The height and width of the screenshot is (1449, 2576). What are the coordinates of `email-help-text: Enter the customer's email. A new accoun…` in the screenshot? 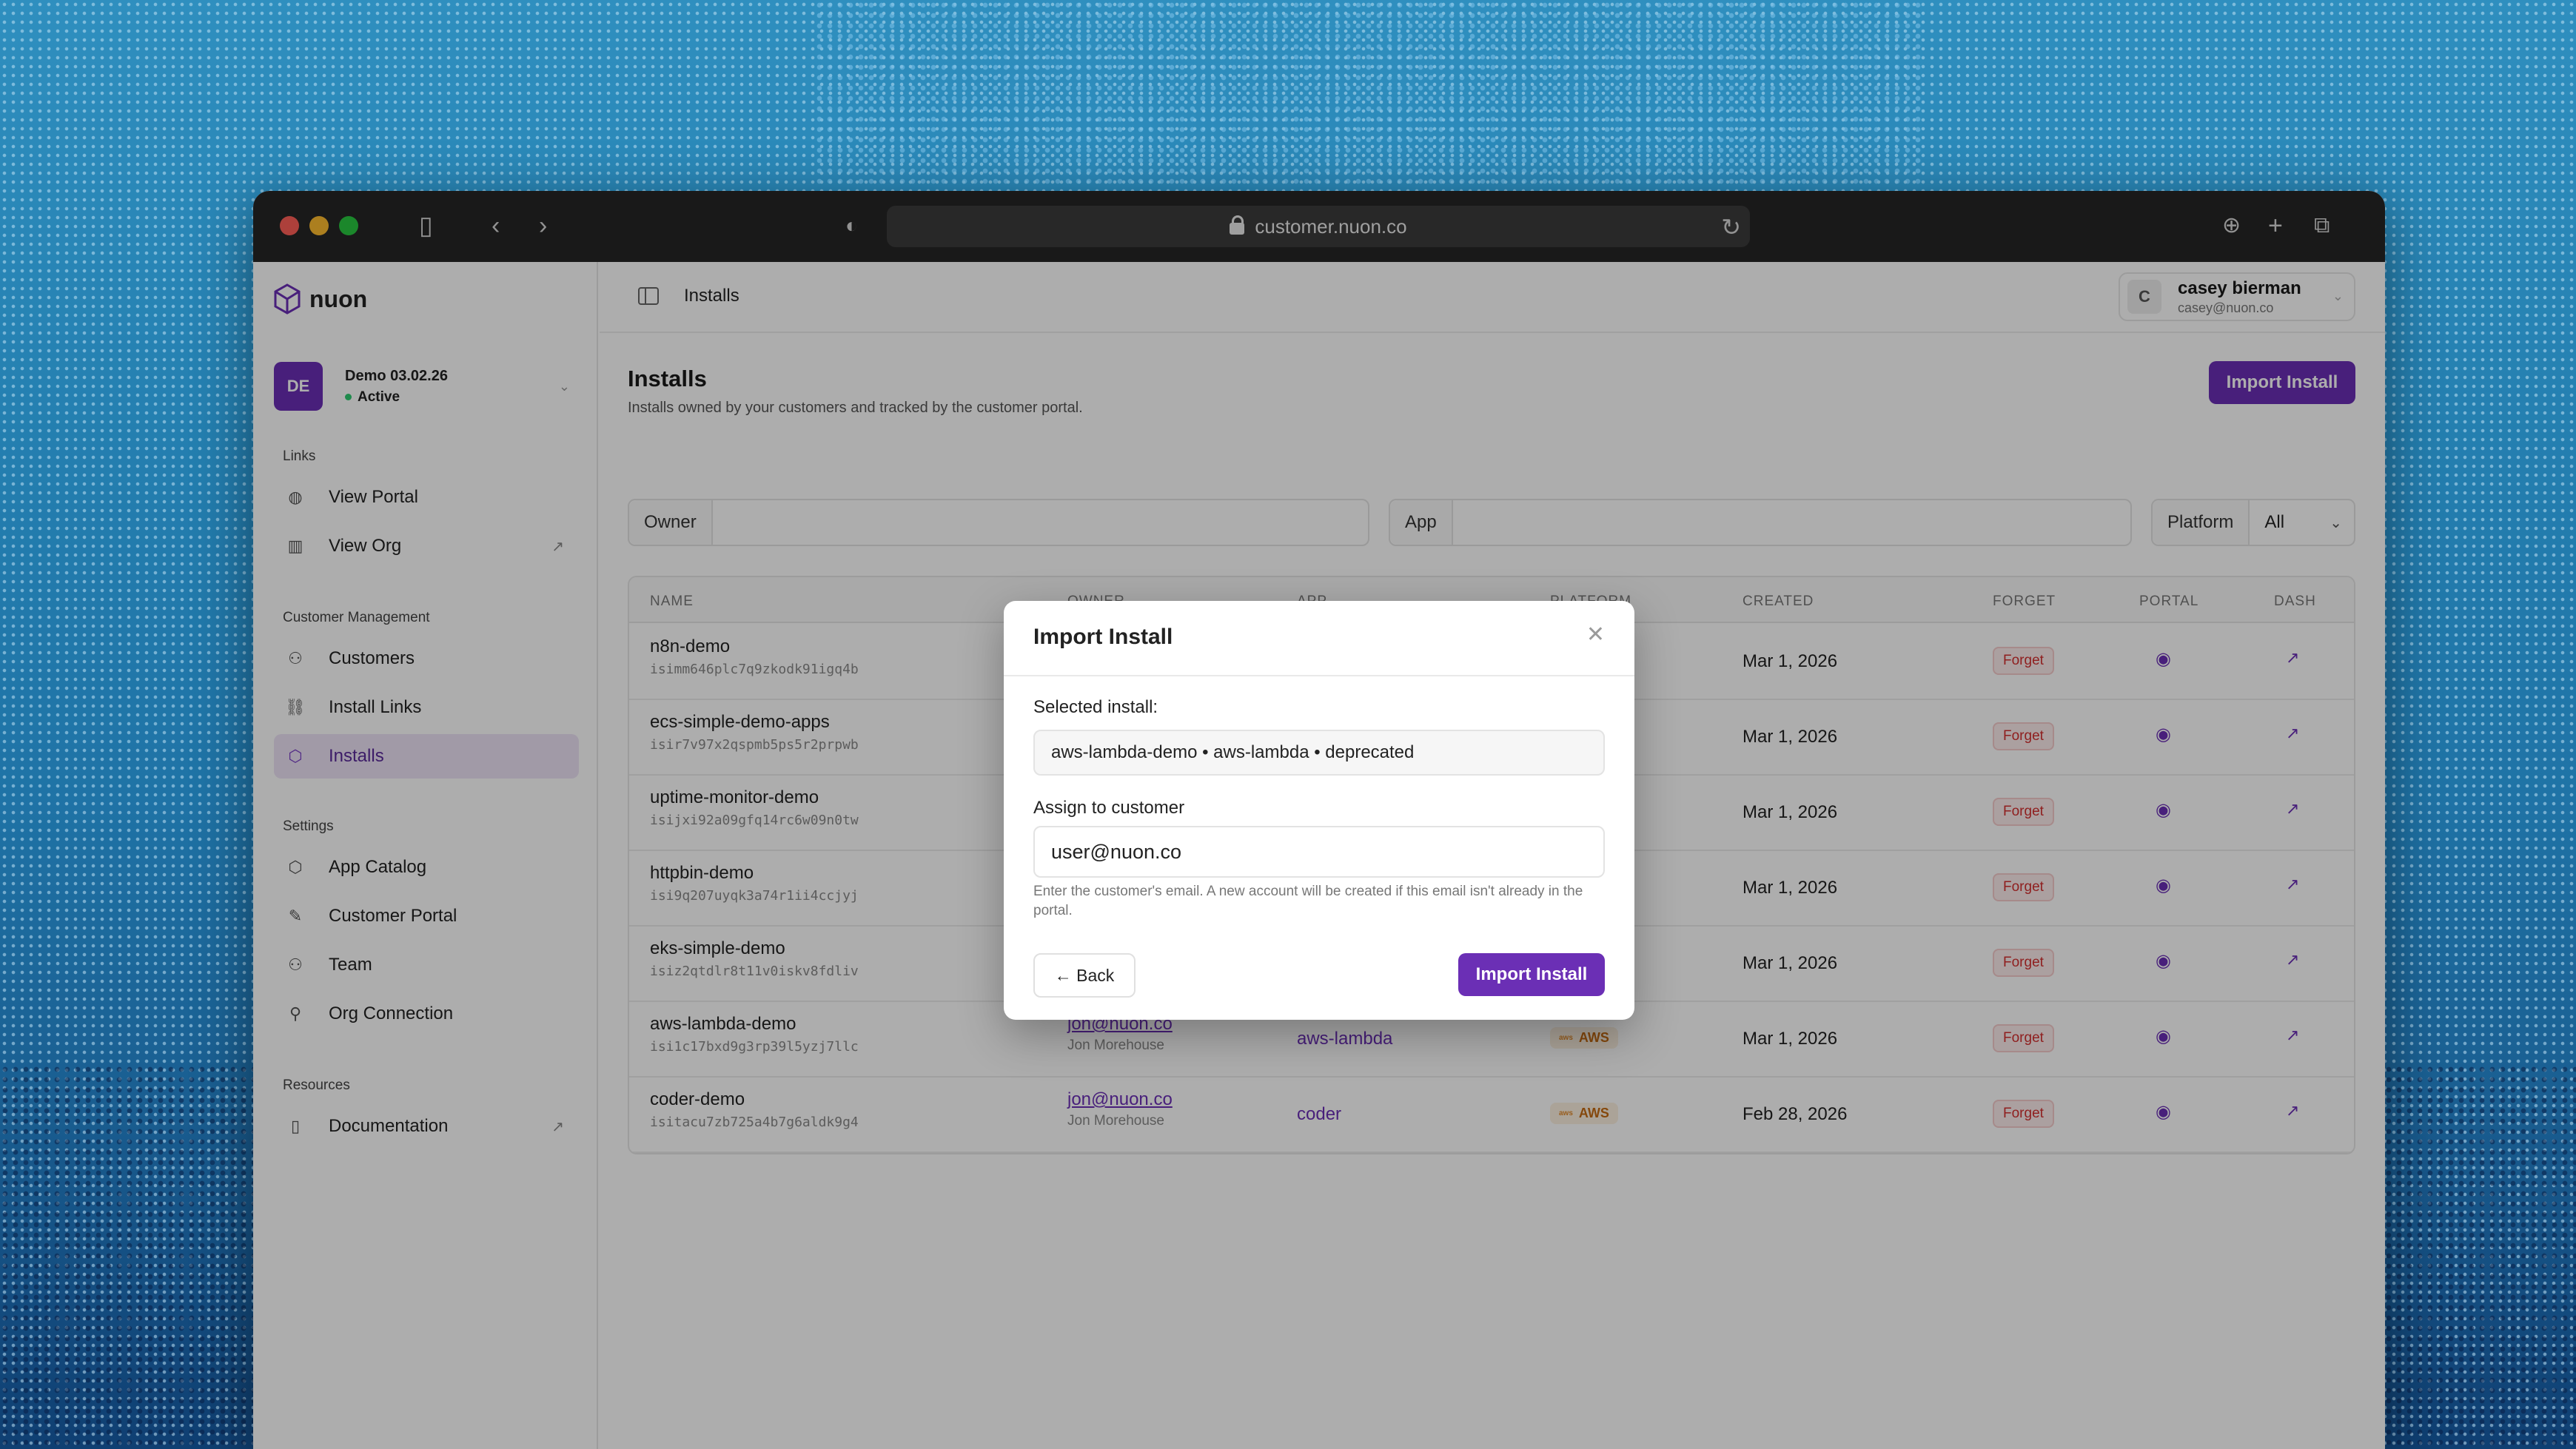 It's located at (1308, 901).